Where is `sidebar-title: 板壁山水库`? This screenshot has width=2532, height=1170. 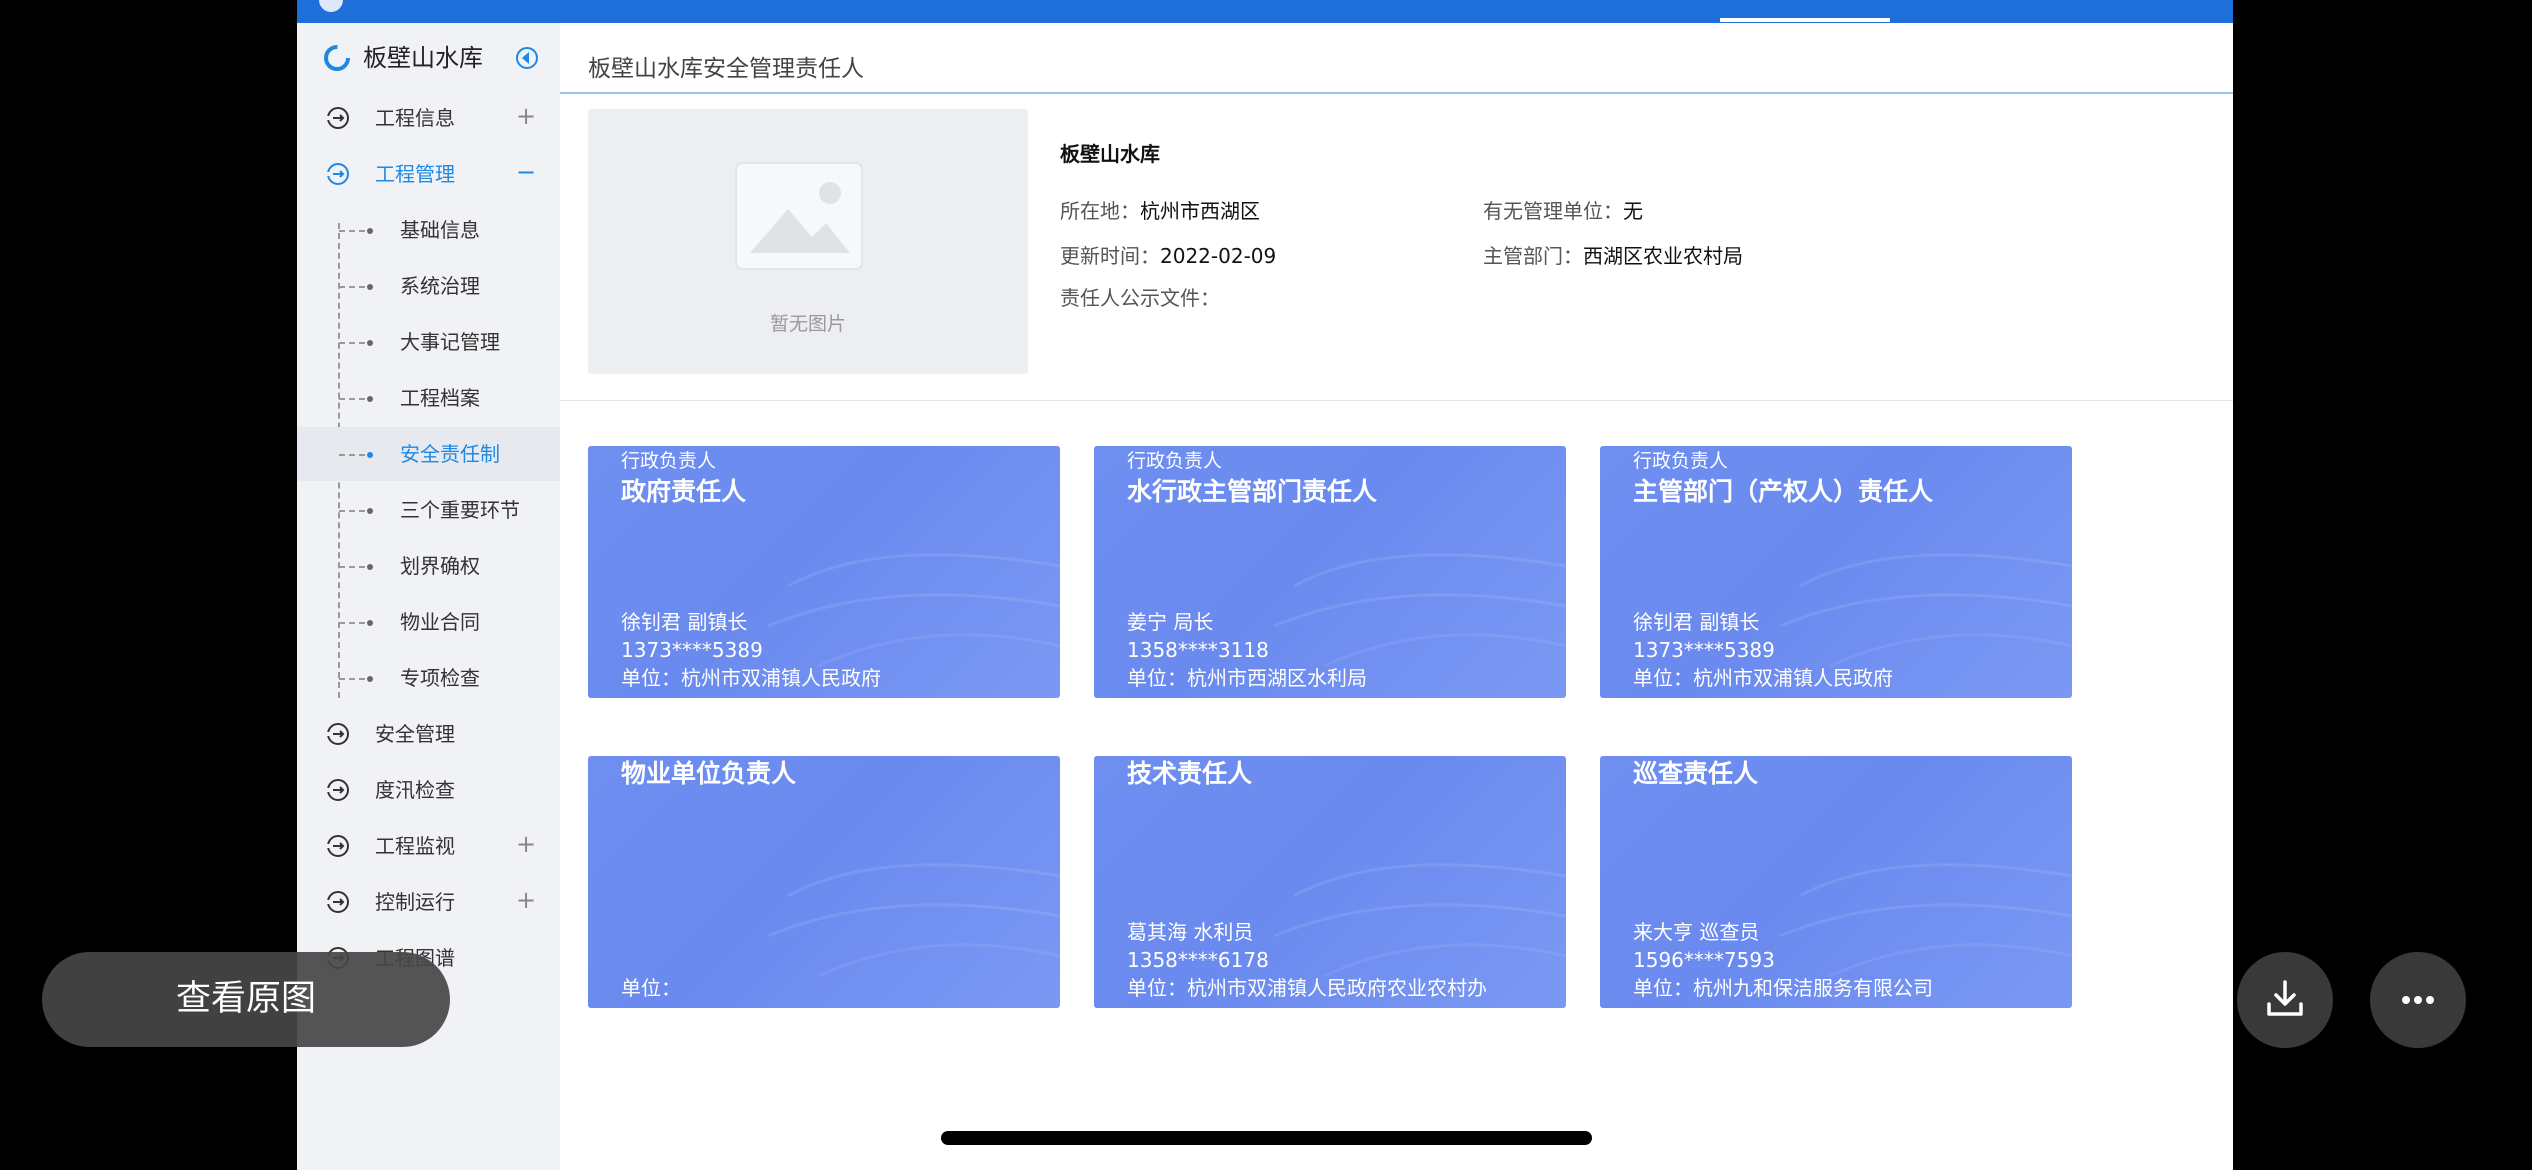 sidebar-title: 板壁山水库 is located at coordinates (423, 58).